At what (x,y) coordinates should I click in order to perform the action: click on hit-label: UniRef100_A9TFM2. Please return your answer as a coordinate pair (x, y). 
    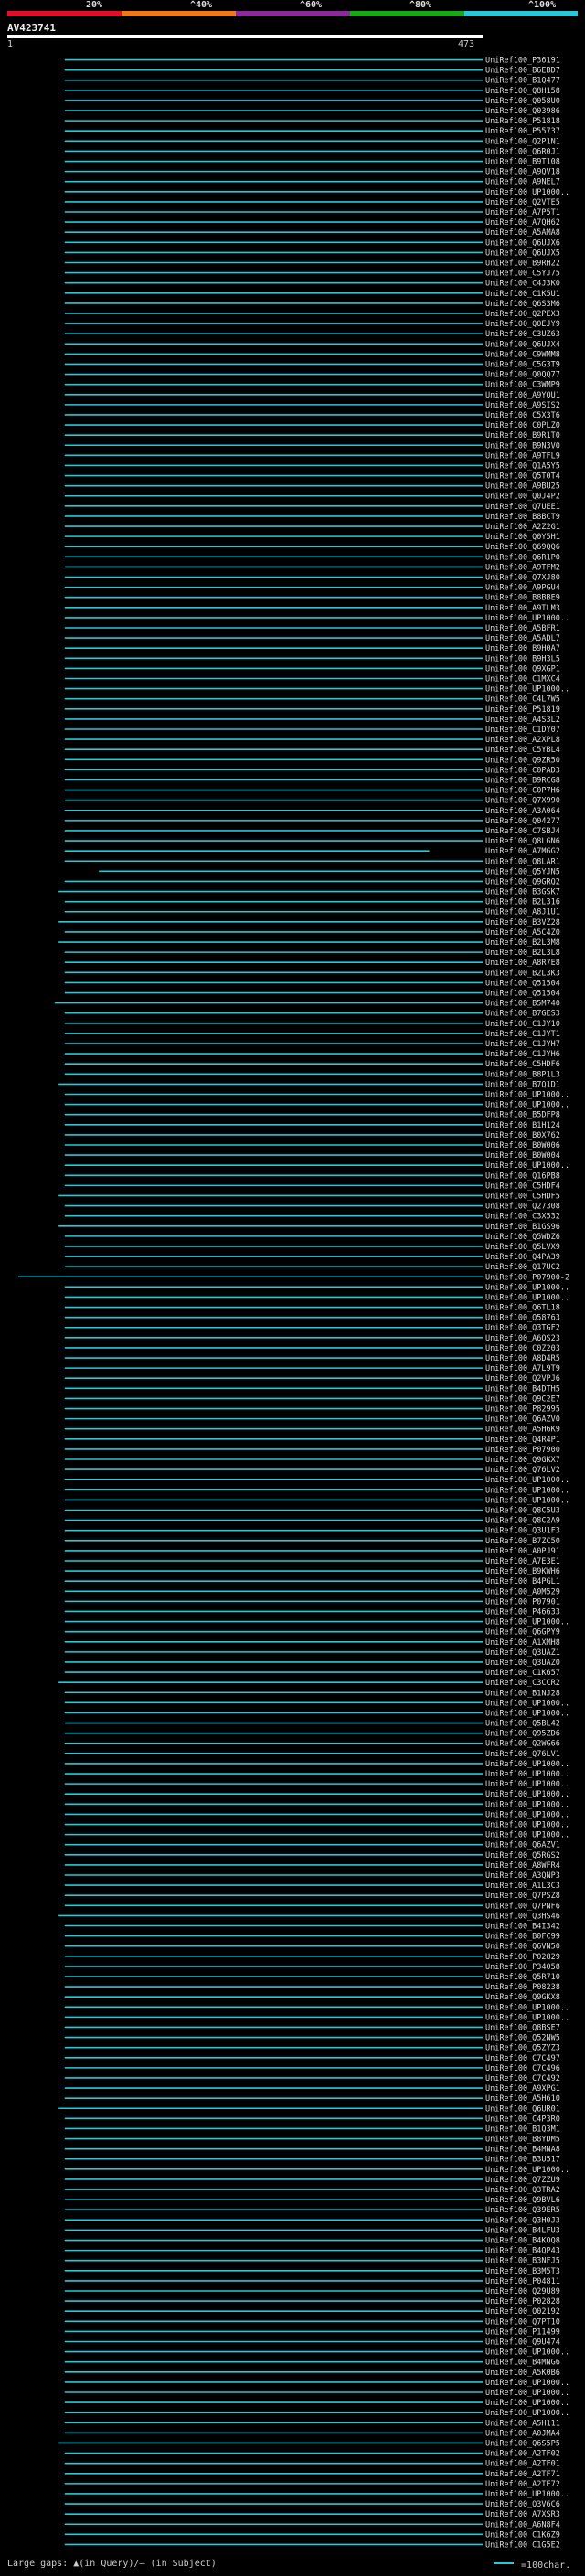
    Looking at the image, I should click on (522, 567).